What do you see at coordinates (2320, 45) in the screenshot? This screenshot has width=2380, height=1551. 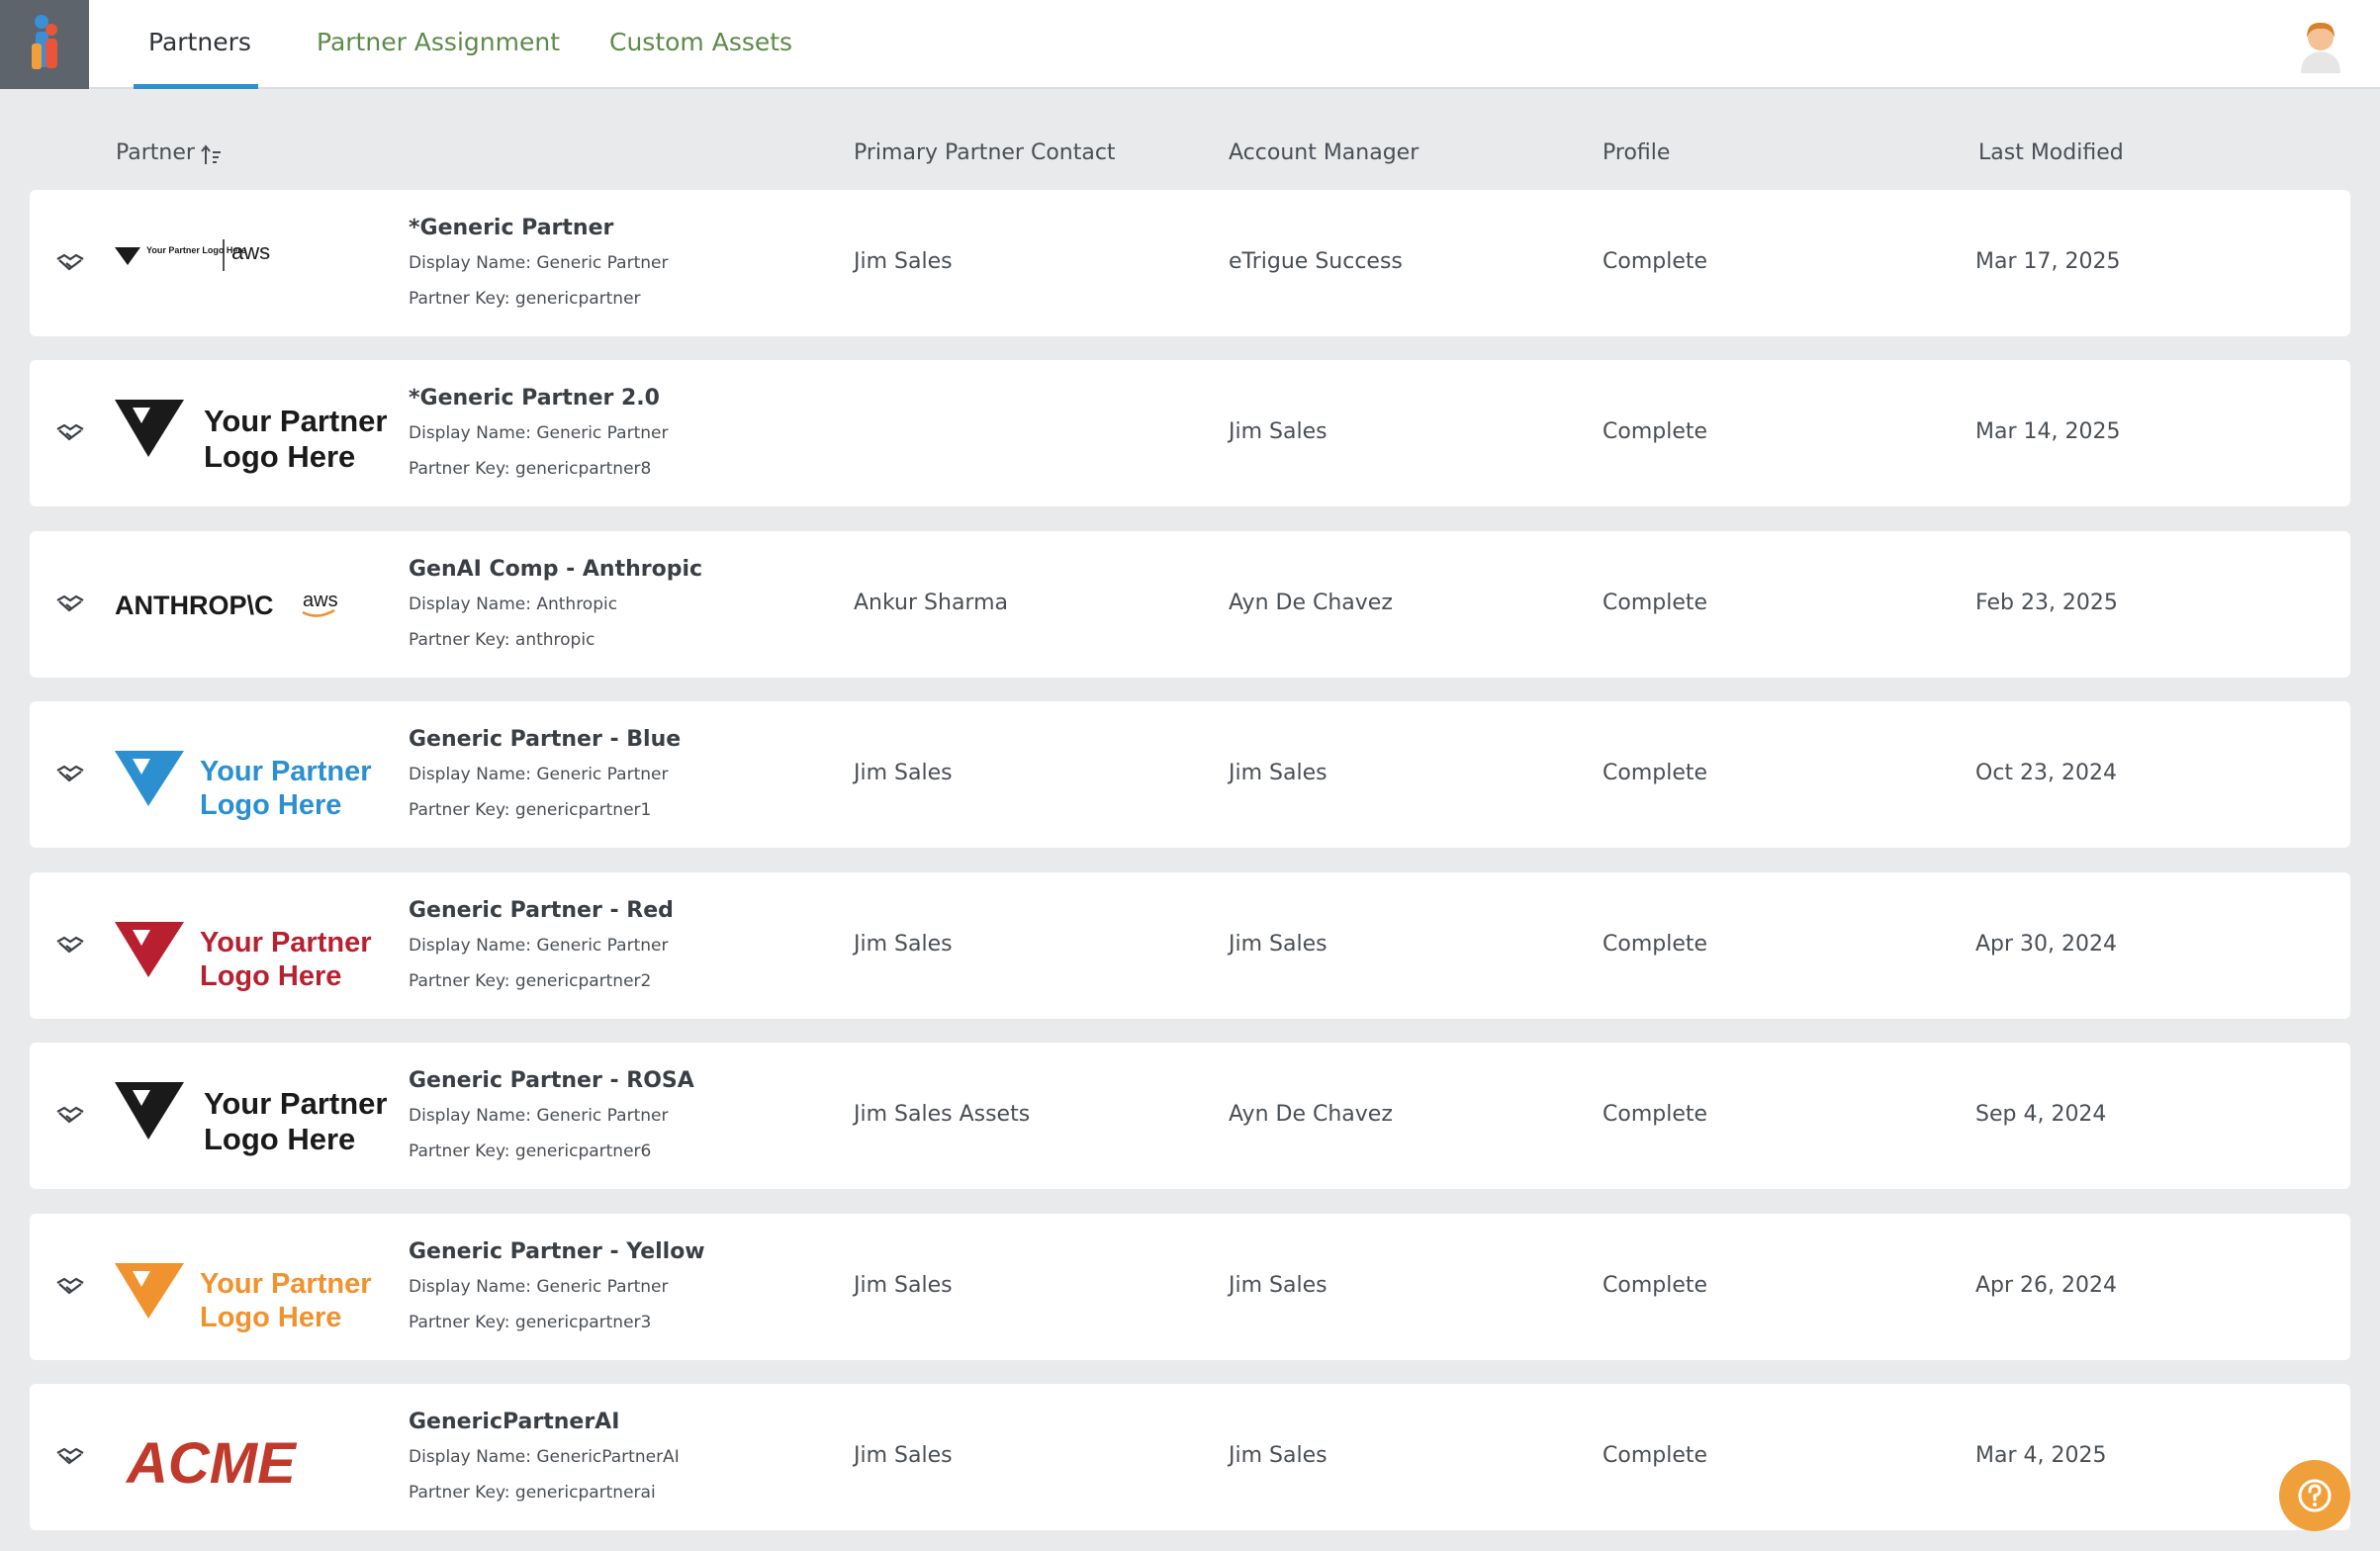 I see `user-avatar-icon` at bounding box center [2320, 45].